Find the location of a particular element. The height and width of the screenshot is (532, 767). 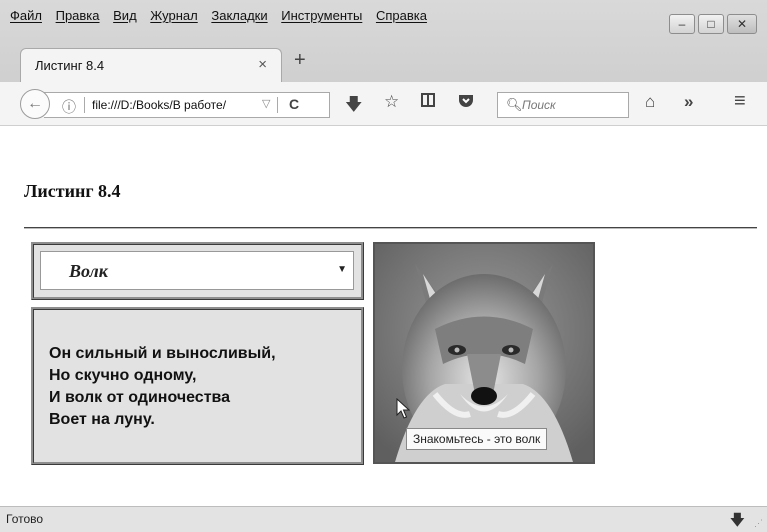

tab-title: Листинг 8.4 is located at coordinates (70, 65).